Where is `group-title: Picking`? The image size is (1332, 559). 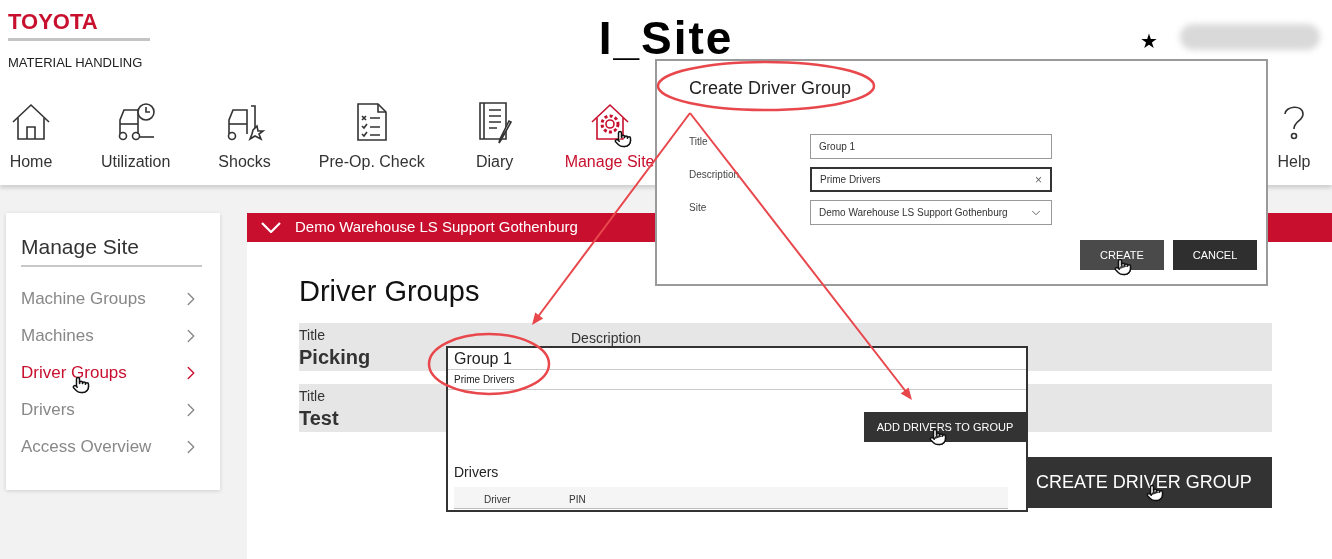 group-title: Picking is located at coordinates (335, 357).